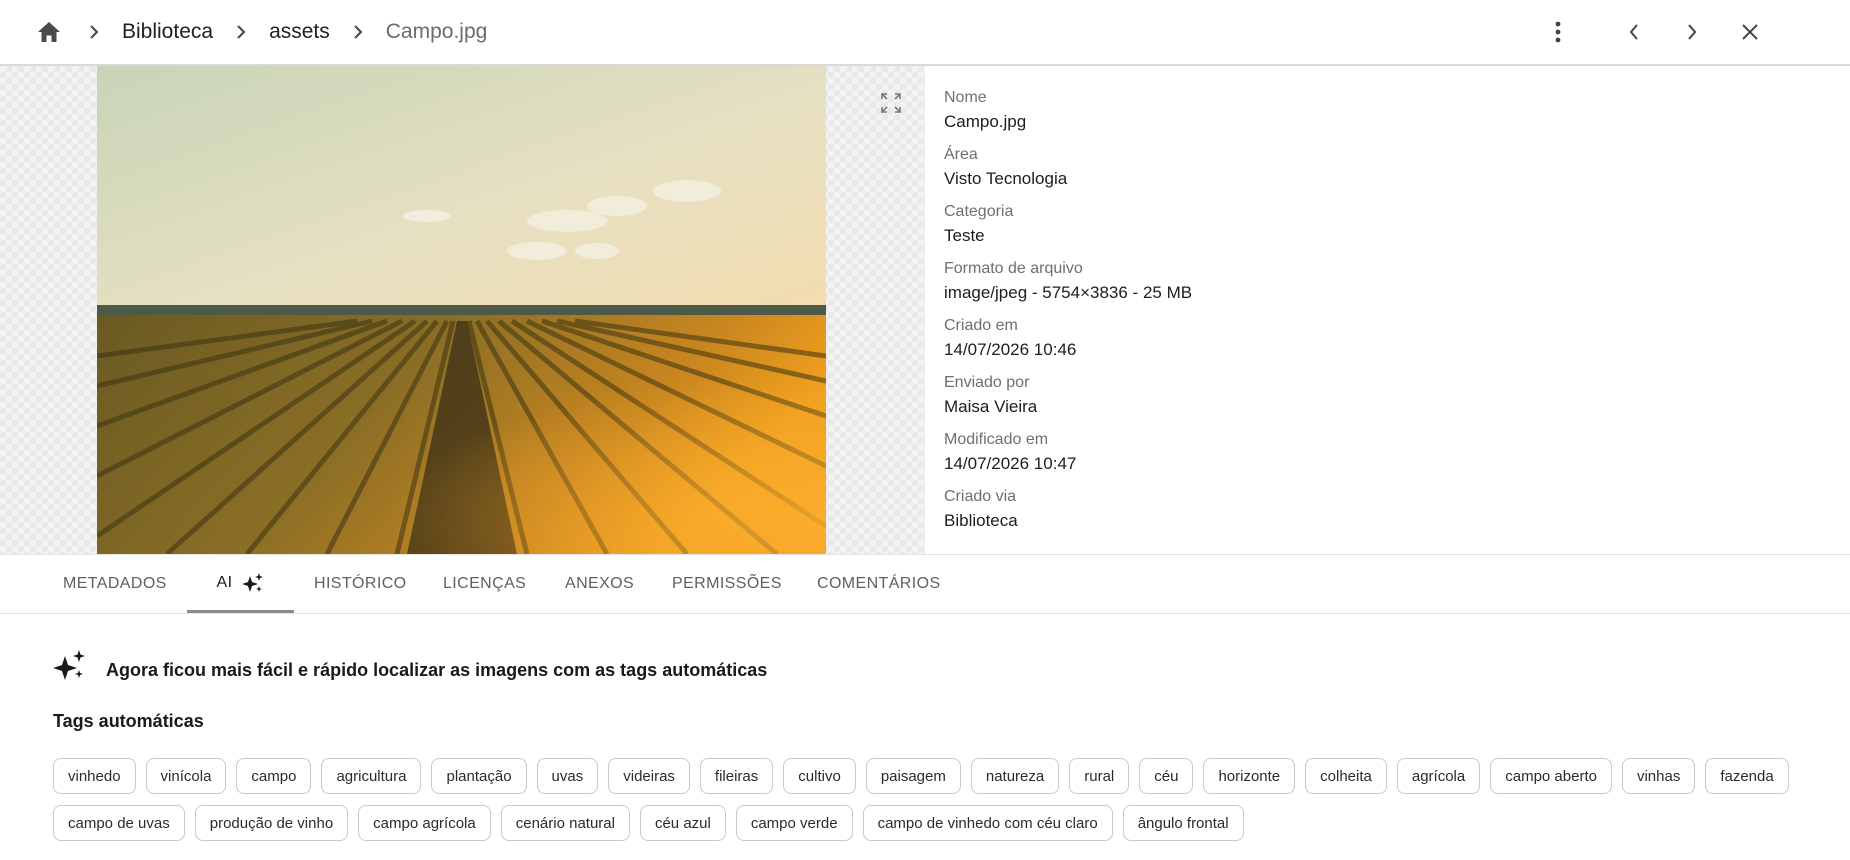 Image resolution: width=1850 pixels, height=860 pixels. I want to click on tag-chip: colheita, so click(1346, 776).